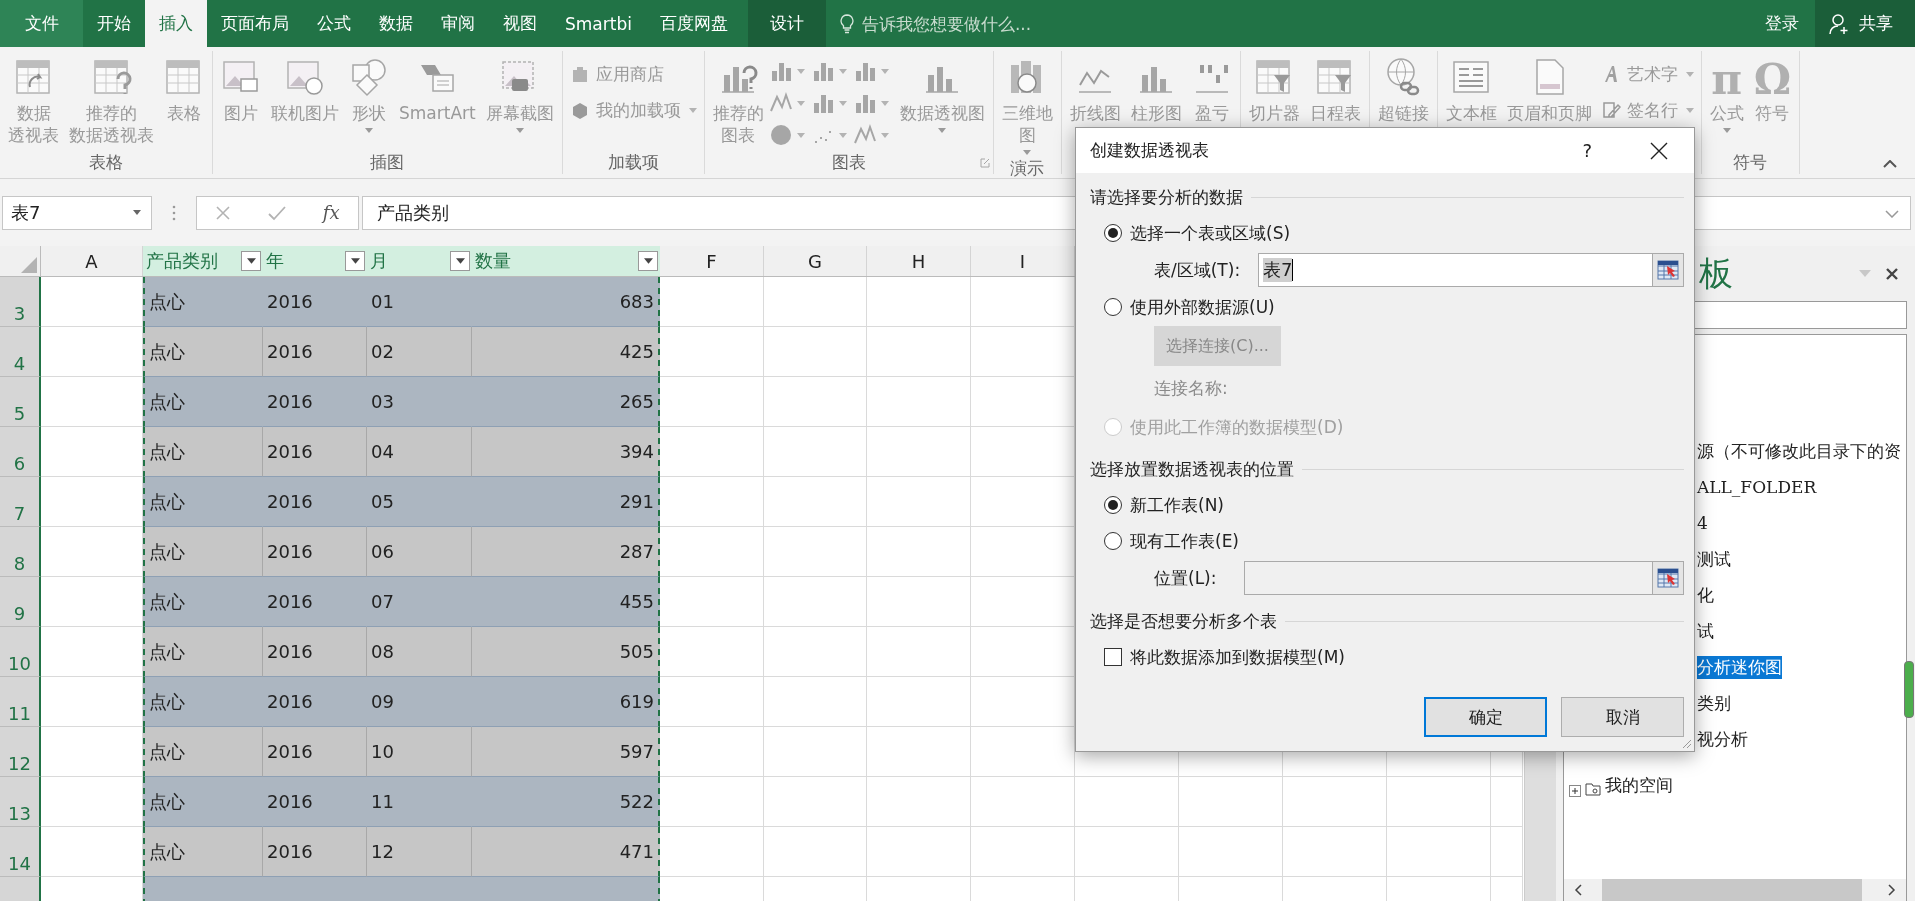 This screenshot has width=1915, height=901. Describe the element at coordinates (566, 652) in the screenshot. I see `table-cell: 505` at that location.